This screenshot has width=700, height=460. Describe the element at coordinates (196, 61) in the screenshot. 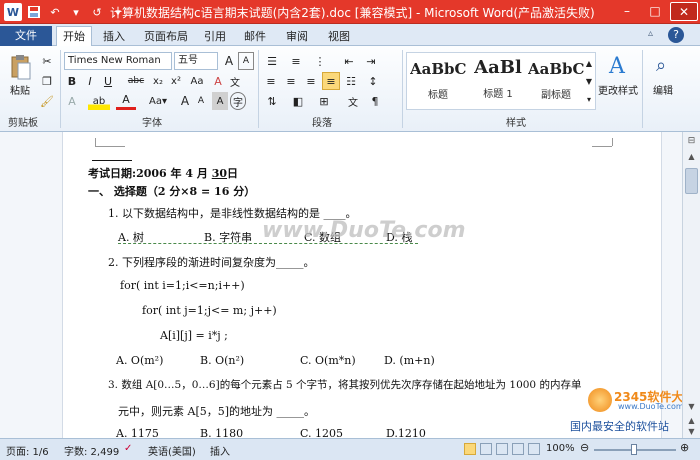

I see `font-size-select: 五号` at that location.